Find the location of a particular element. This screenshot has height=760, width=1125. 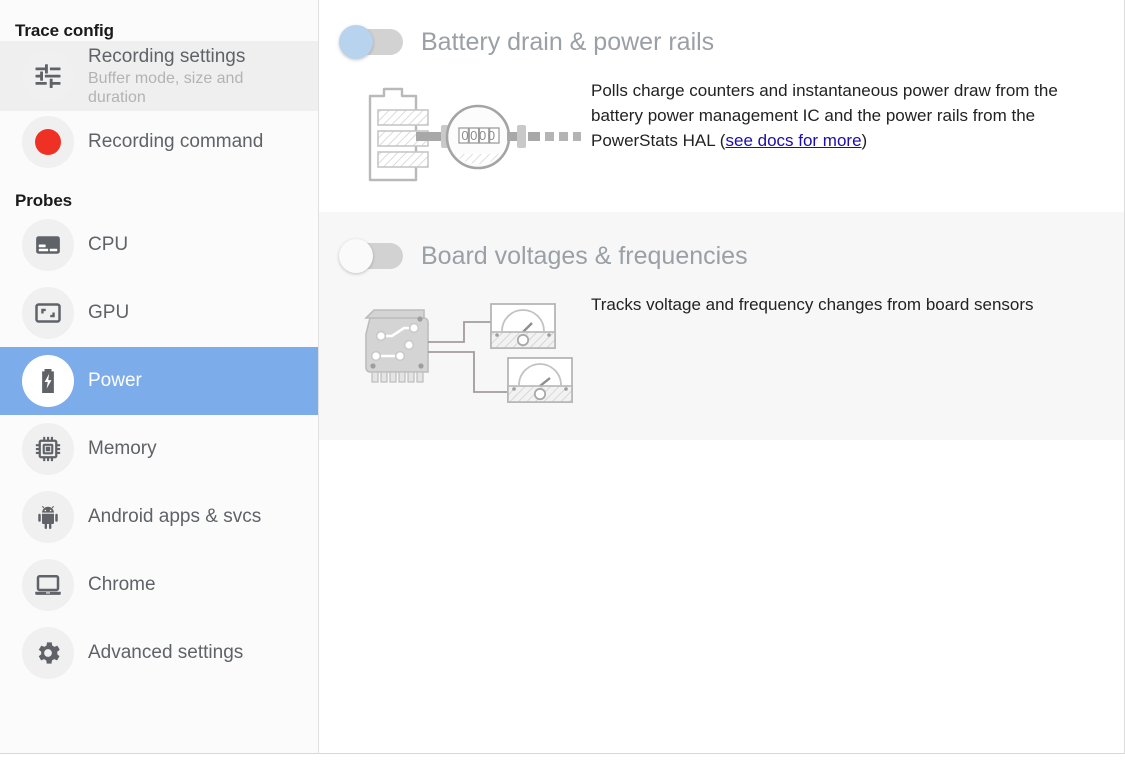

sidebar-item-advanced-settings-text: Advanced settings is located at coordinates (165, 653).